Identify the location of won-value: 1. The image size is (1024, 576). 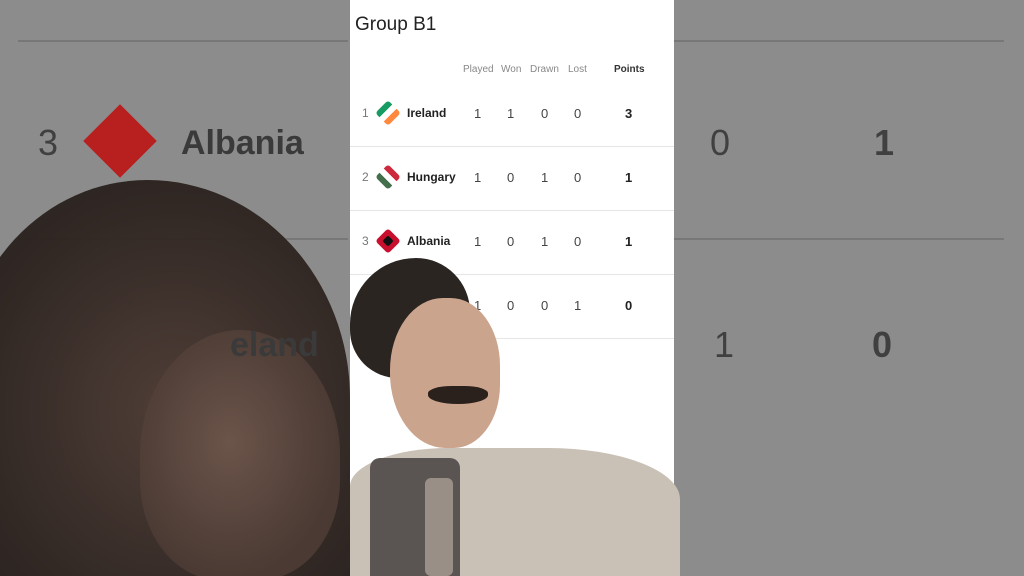
(511, 113).